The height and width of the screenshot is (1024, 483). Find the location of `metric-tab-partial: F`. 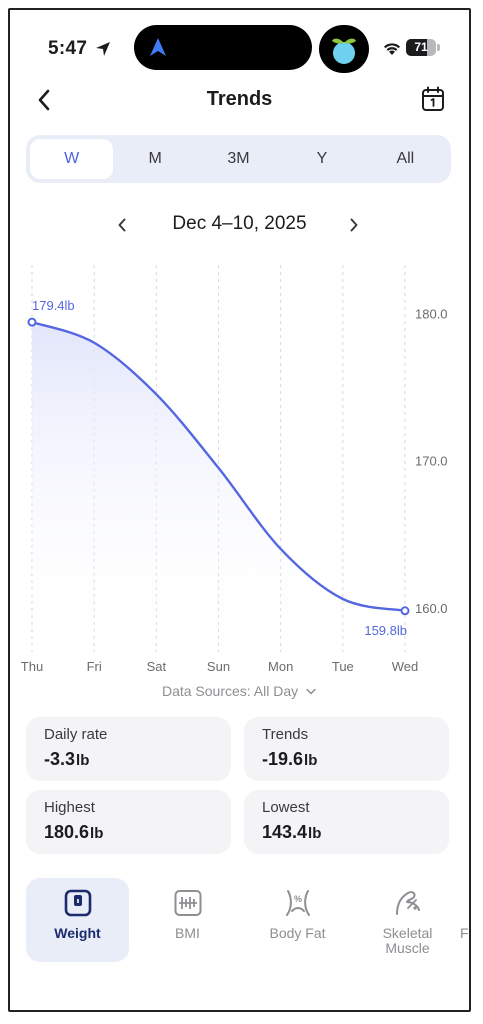

metric-tab-partial: F is located at coordinates (462, 920).